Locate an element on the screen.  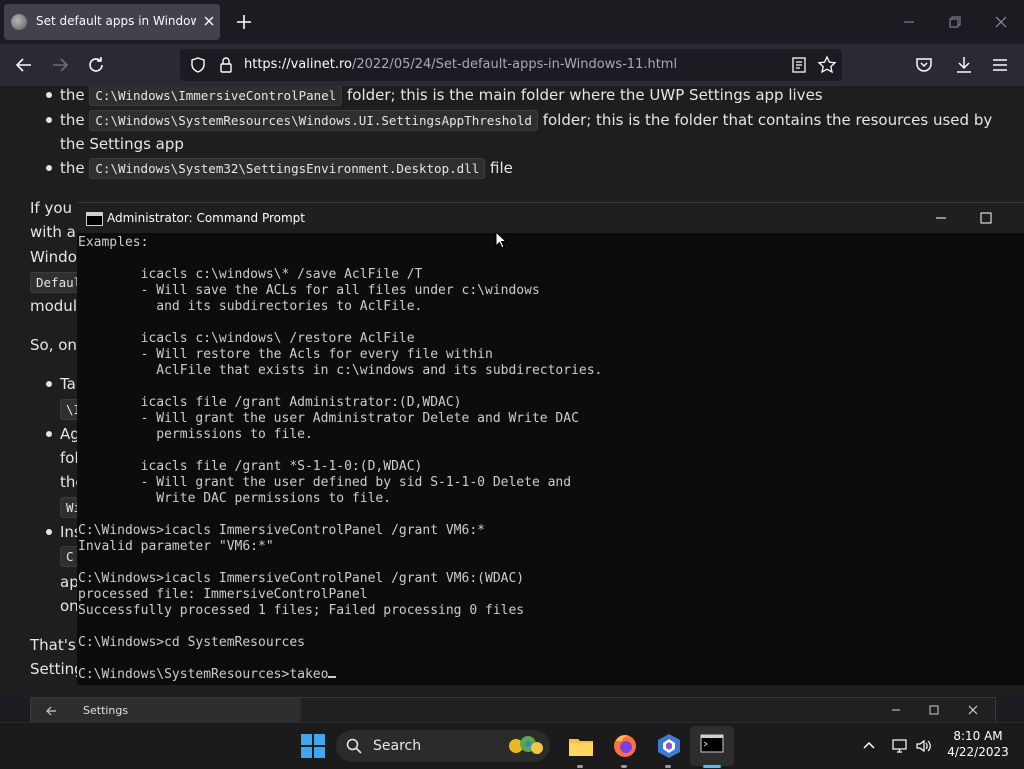
menu-icon is located at coordinates (1000, 65).